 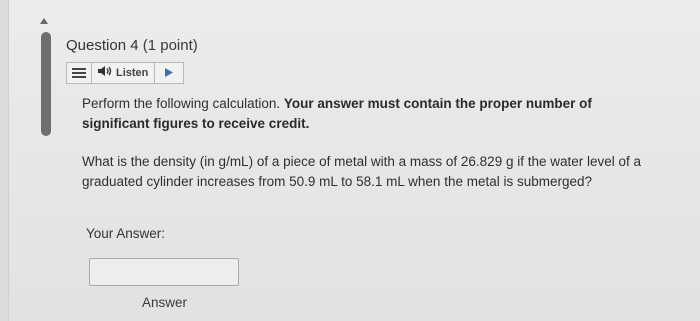 I want to click on speaker-icon, so click(x=105, y=73).